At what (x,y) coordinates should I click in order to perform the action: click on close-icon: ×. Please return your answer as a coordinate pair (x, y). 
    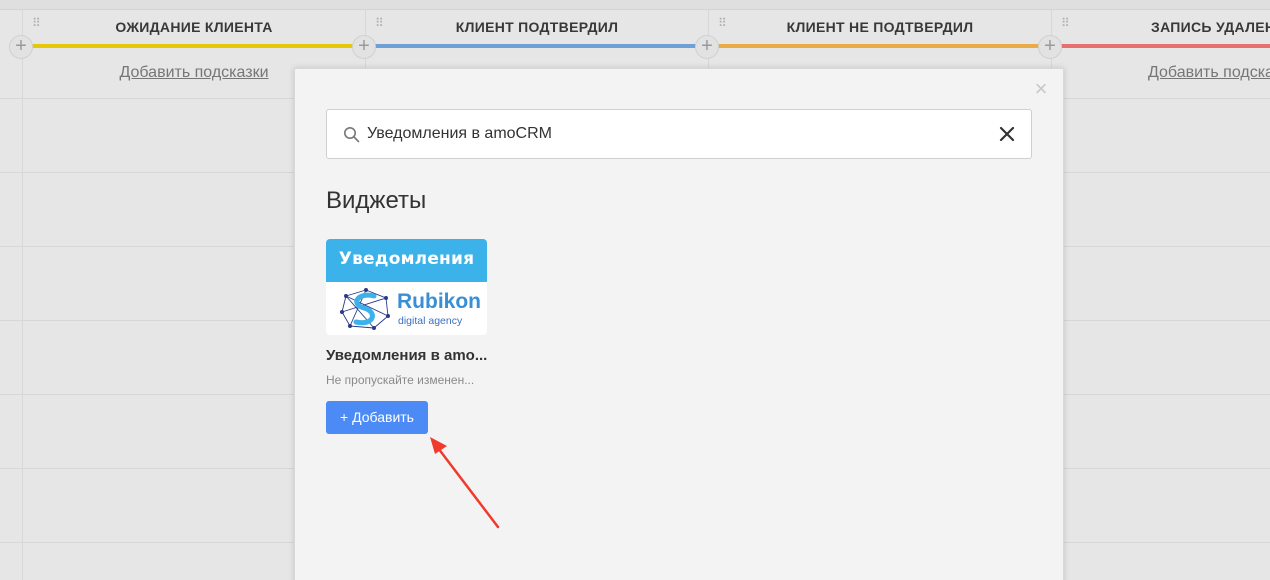
    Looking at the image, I should click on (1041, 89).